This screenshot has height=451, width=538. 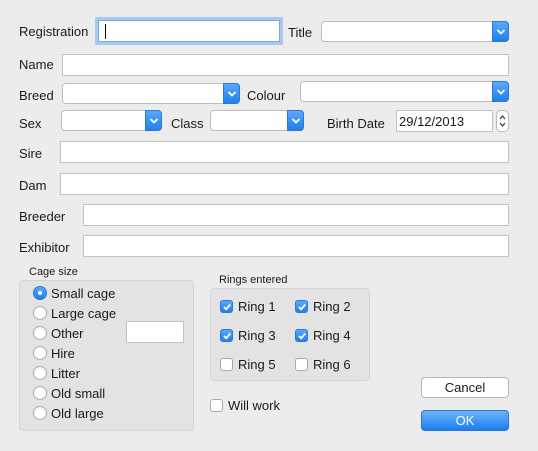 I want to click on sex-select, so click(x=111, y=120).